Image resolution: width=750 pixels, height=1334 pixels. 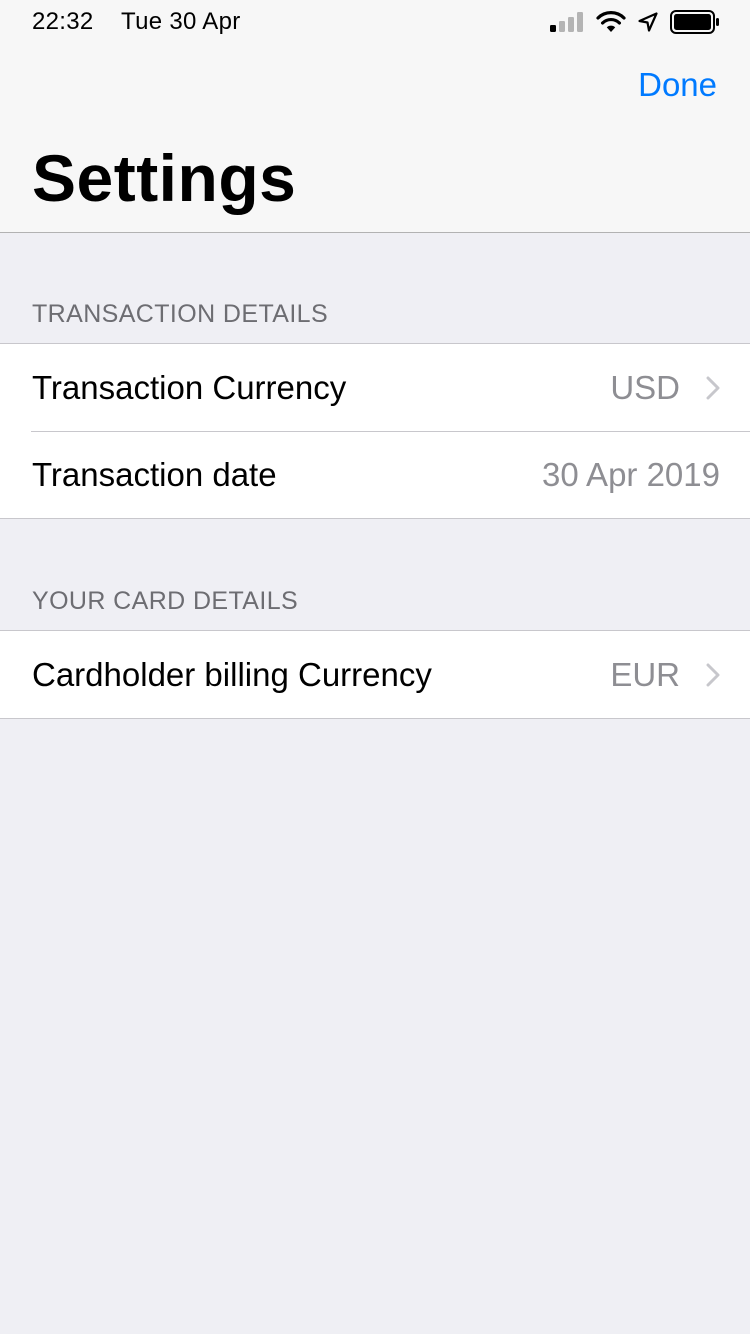 I want to click on cardholder-billing-currency-value: EUR, so click(x=645, y=674).